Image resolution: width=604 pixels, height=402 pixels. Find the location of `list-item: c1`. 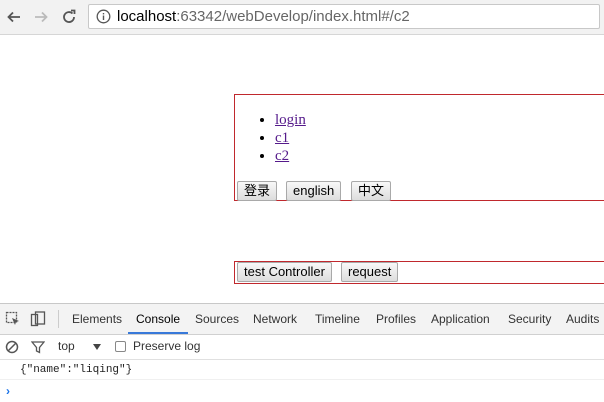

list-item: c1 is located at coordinates (290, 138).